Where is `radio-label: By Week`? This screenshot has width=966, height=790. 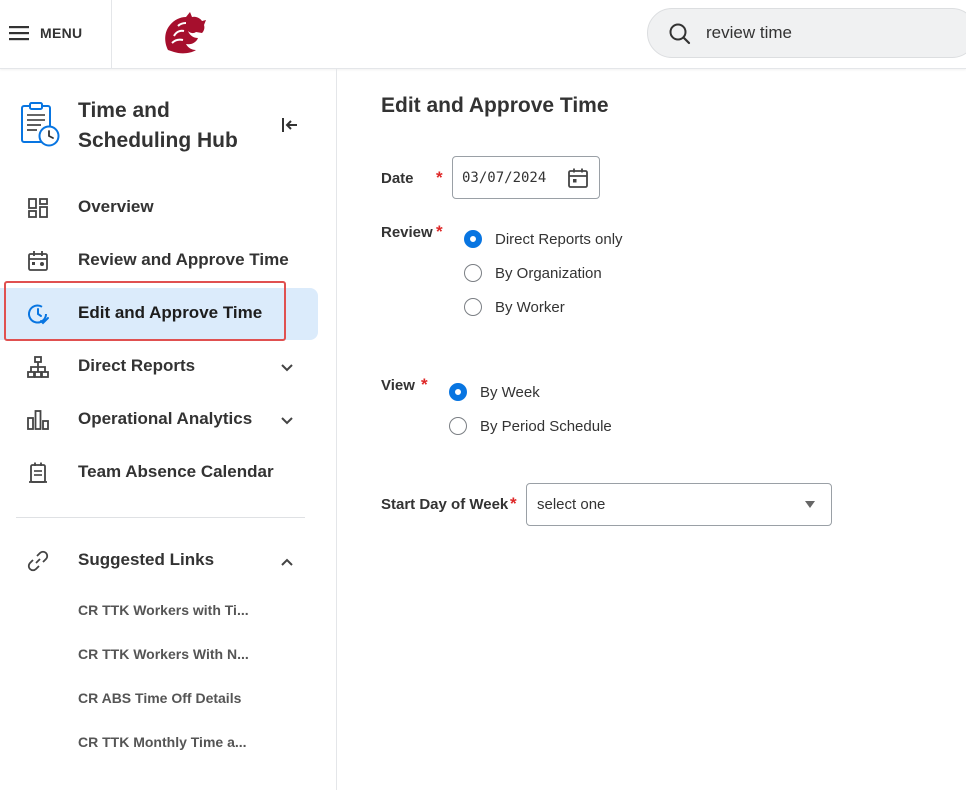 radio-label: By Week is located at coordinates (510, 392).